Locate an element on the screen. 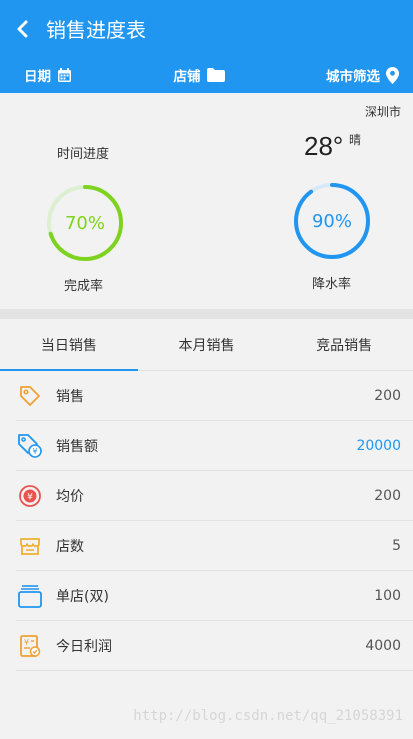 The width and height of the screenshot is (413, 739). store-filter-label: 店铺 is located at coordinates (187, 77).